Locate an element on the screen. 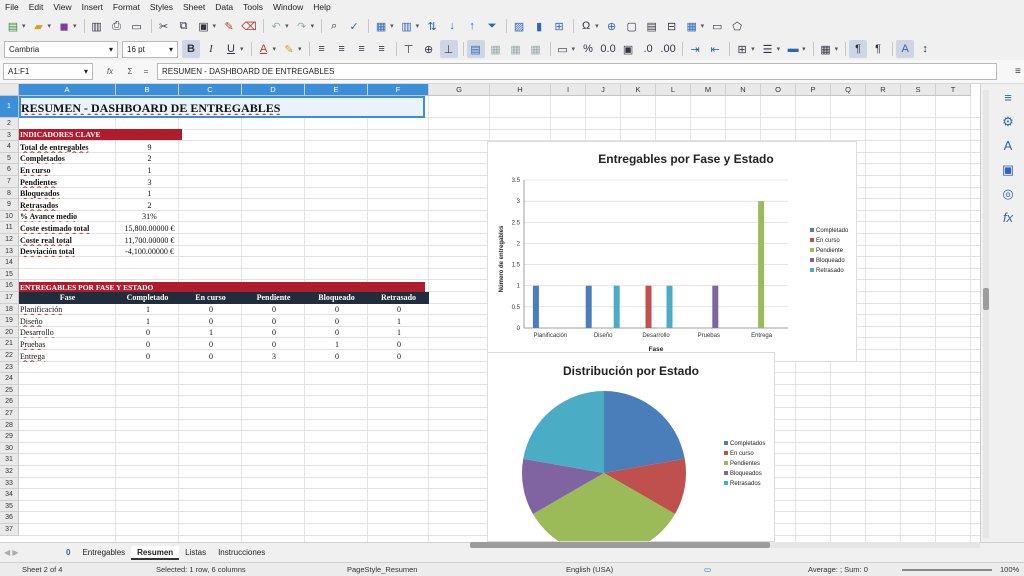  undo-icon: ↶ is located at coordinates (276, 26).